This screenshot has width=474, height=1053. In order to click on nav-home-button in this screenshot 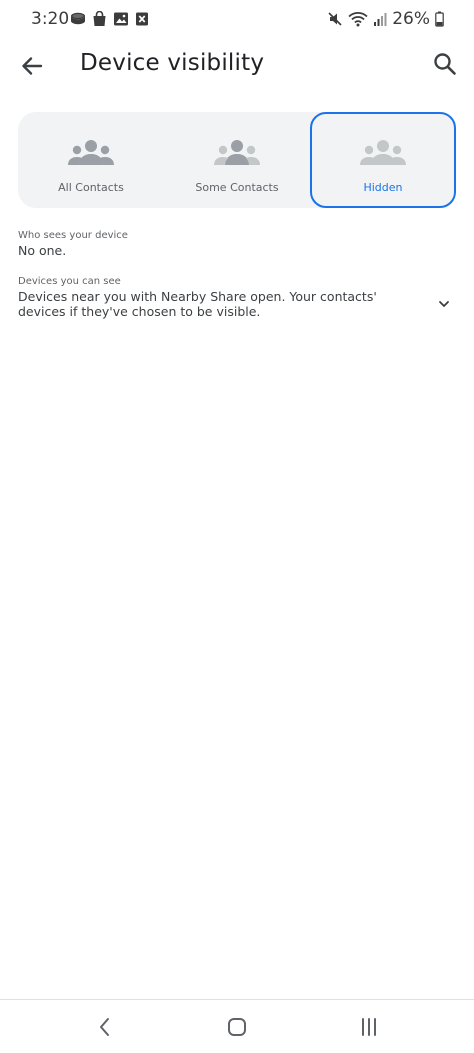, I will do `click(237, 1027)`.